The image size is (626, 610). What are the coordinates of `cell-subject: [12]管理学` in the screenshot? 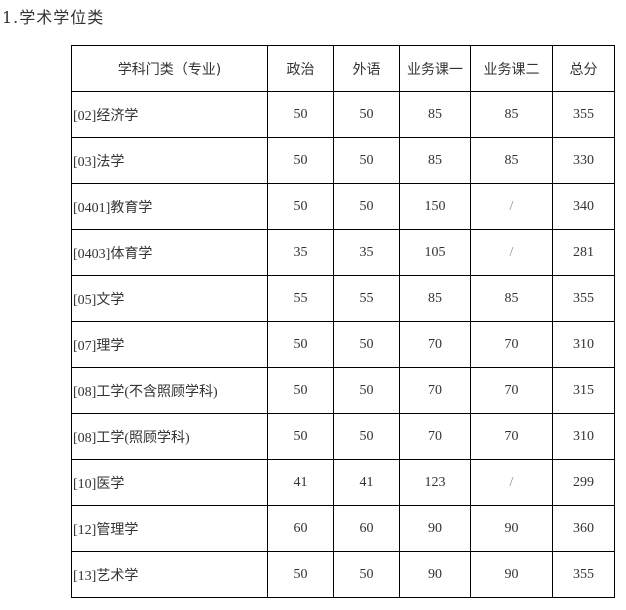 It's located at (169, 528).